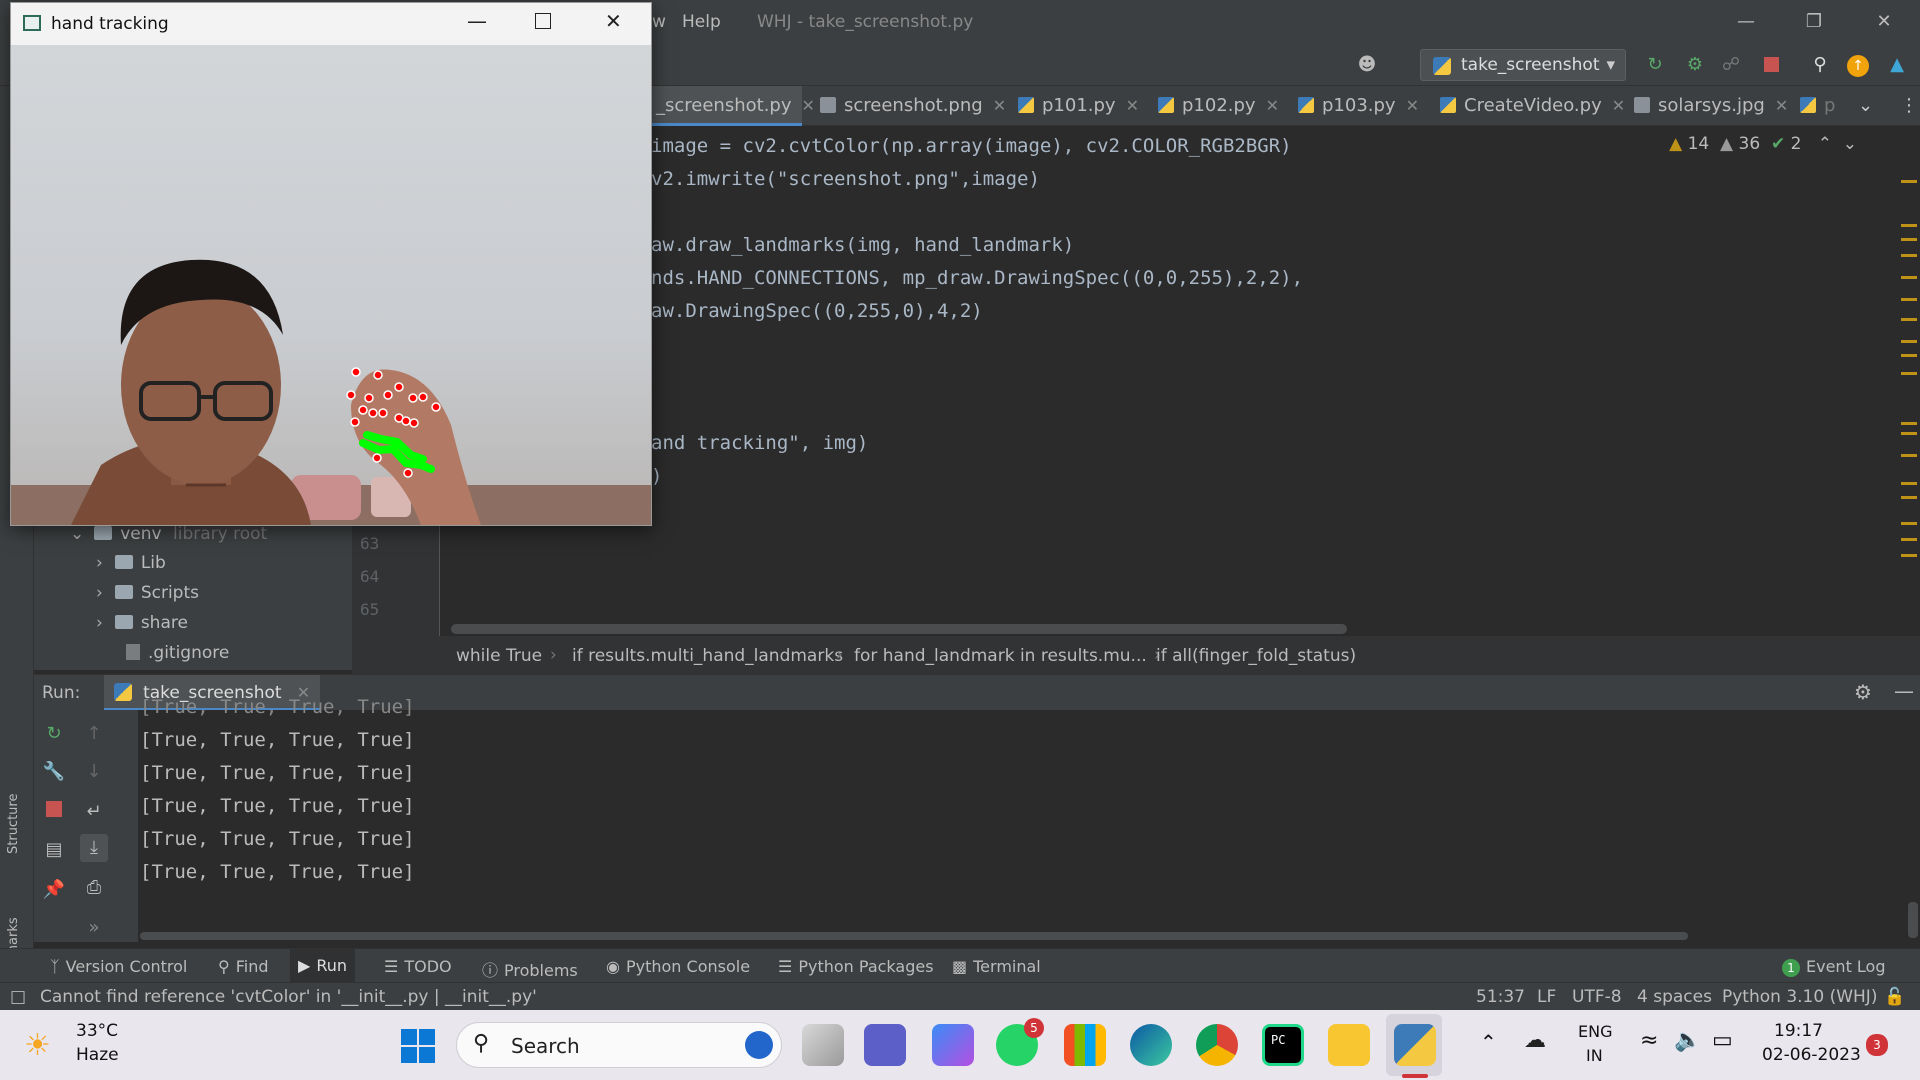 This screenshot has height=1080, width=1920. What do you see at coordinates (1834, 967) in the screenshot?
I see `tool-event-log: 1 Event Log` at bounding box center [1834, 967].